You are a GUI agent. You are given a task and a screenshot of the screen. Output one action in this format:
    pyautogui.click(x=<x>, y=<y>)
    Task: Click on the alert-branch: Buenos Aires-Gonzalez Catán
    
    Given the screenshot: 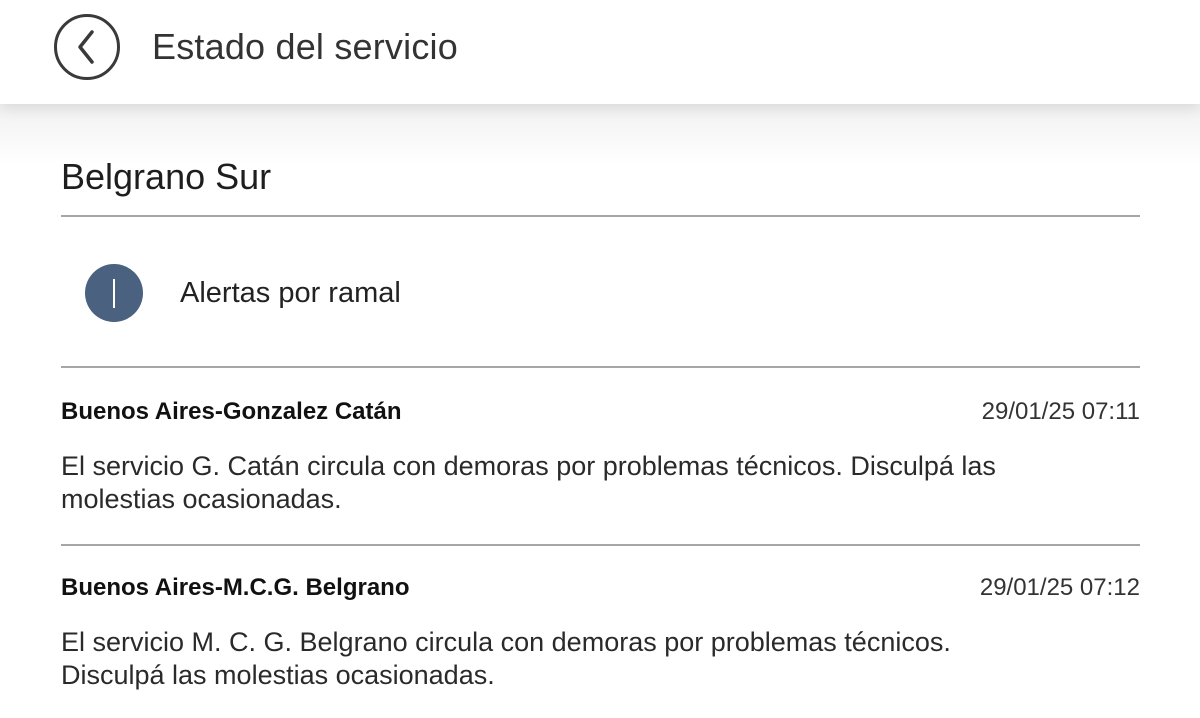 What is the action you would take?
    pyautogui.click(x=231, y=411)
    